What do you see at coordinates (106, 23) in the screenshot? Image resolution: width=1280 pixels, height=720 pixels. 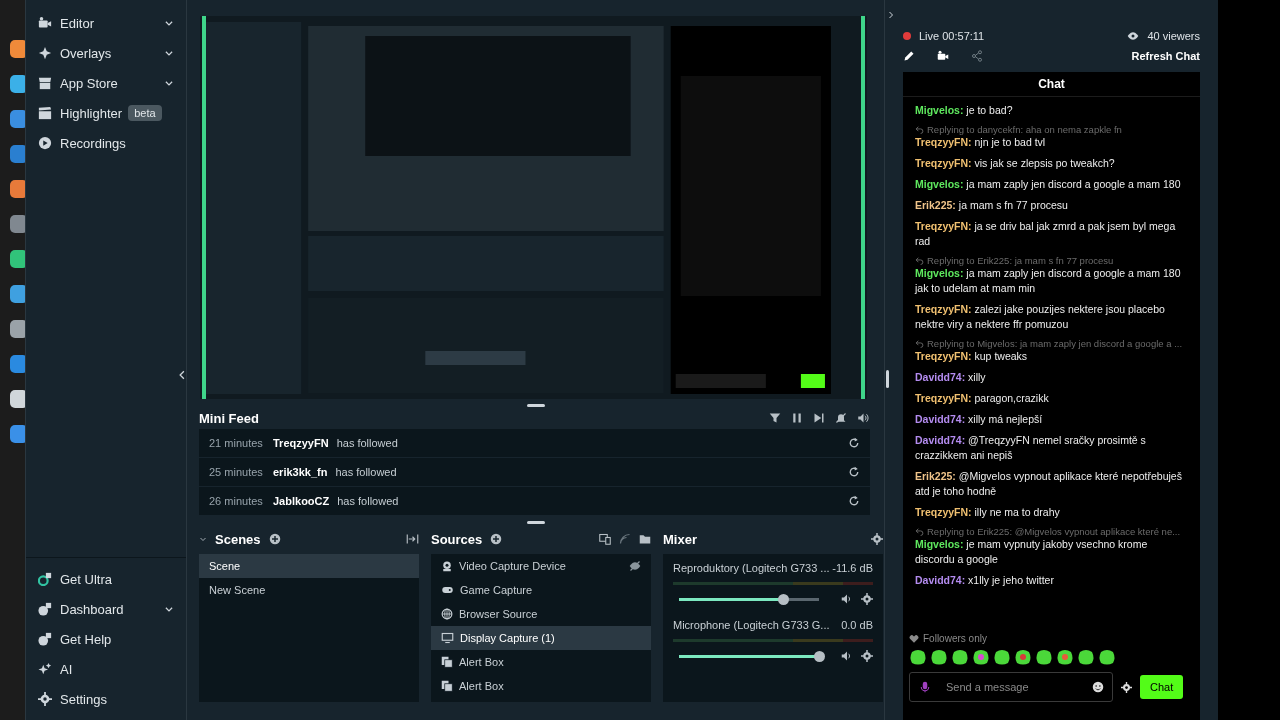 I see `sidebar-item: Editor` at bounding box center [106, 23].